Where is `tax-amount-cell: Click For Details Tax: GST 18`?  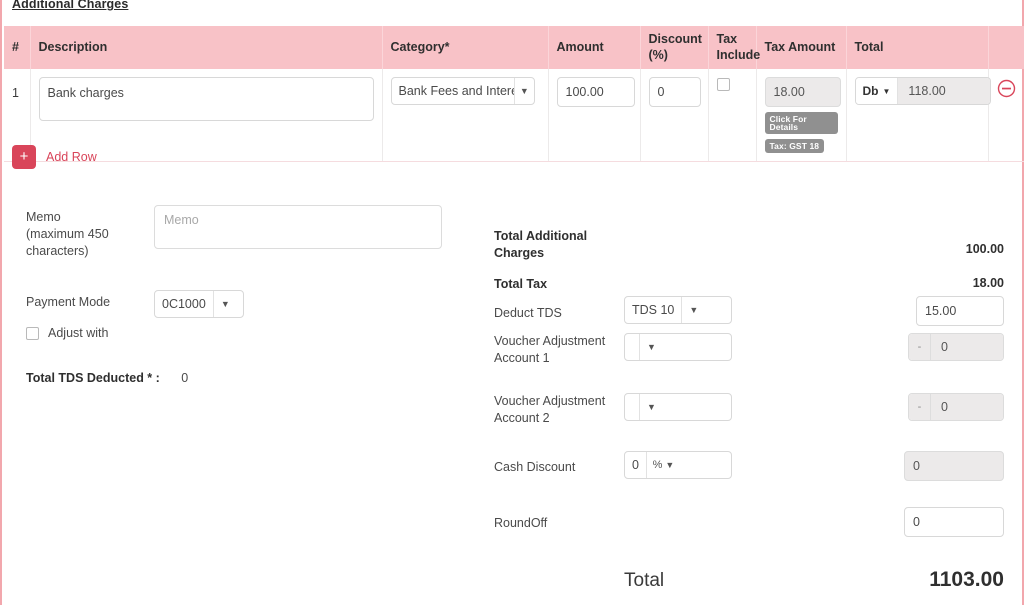 tax-amount-cell: Click For Details Tax: GST 18 is located at coordinates (801, 115).